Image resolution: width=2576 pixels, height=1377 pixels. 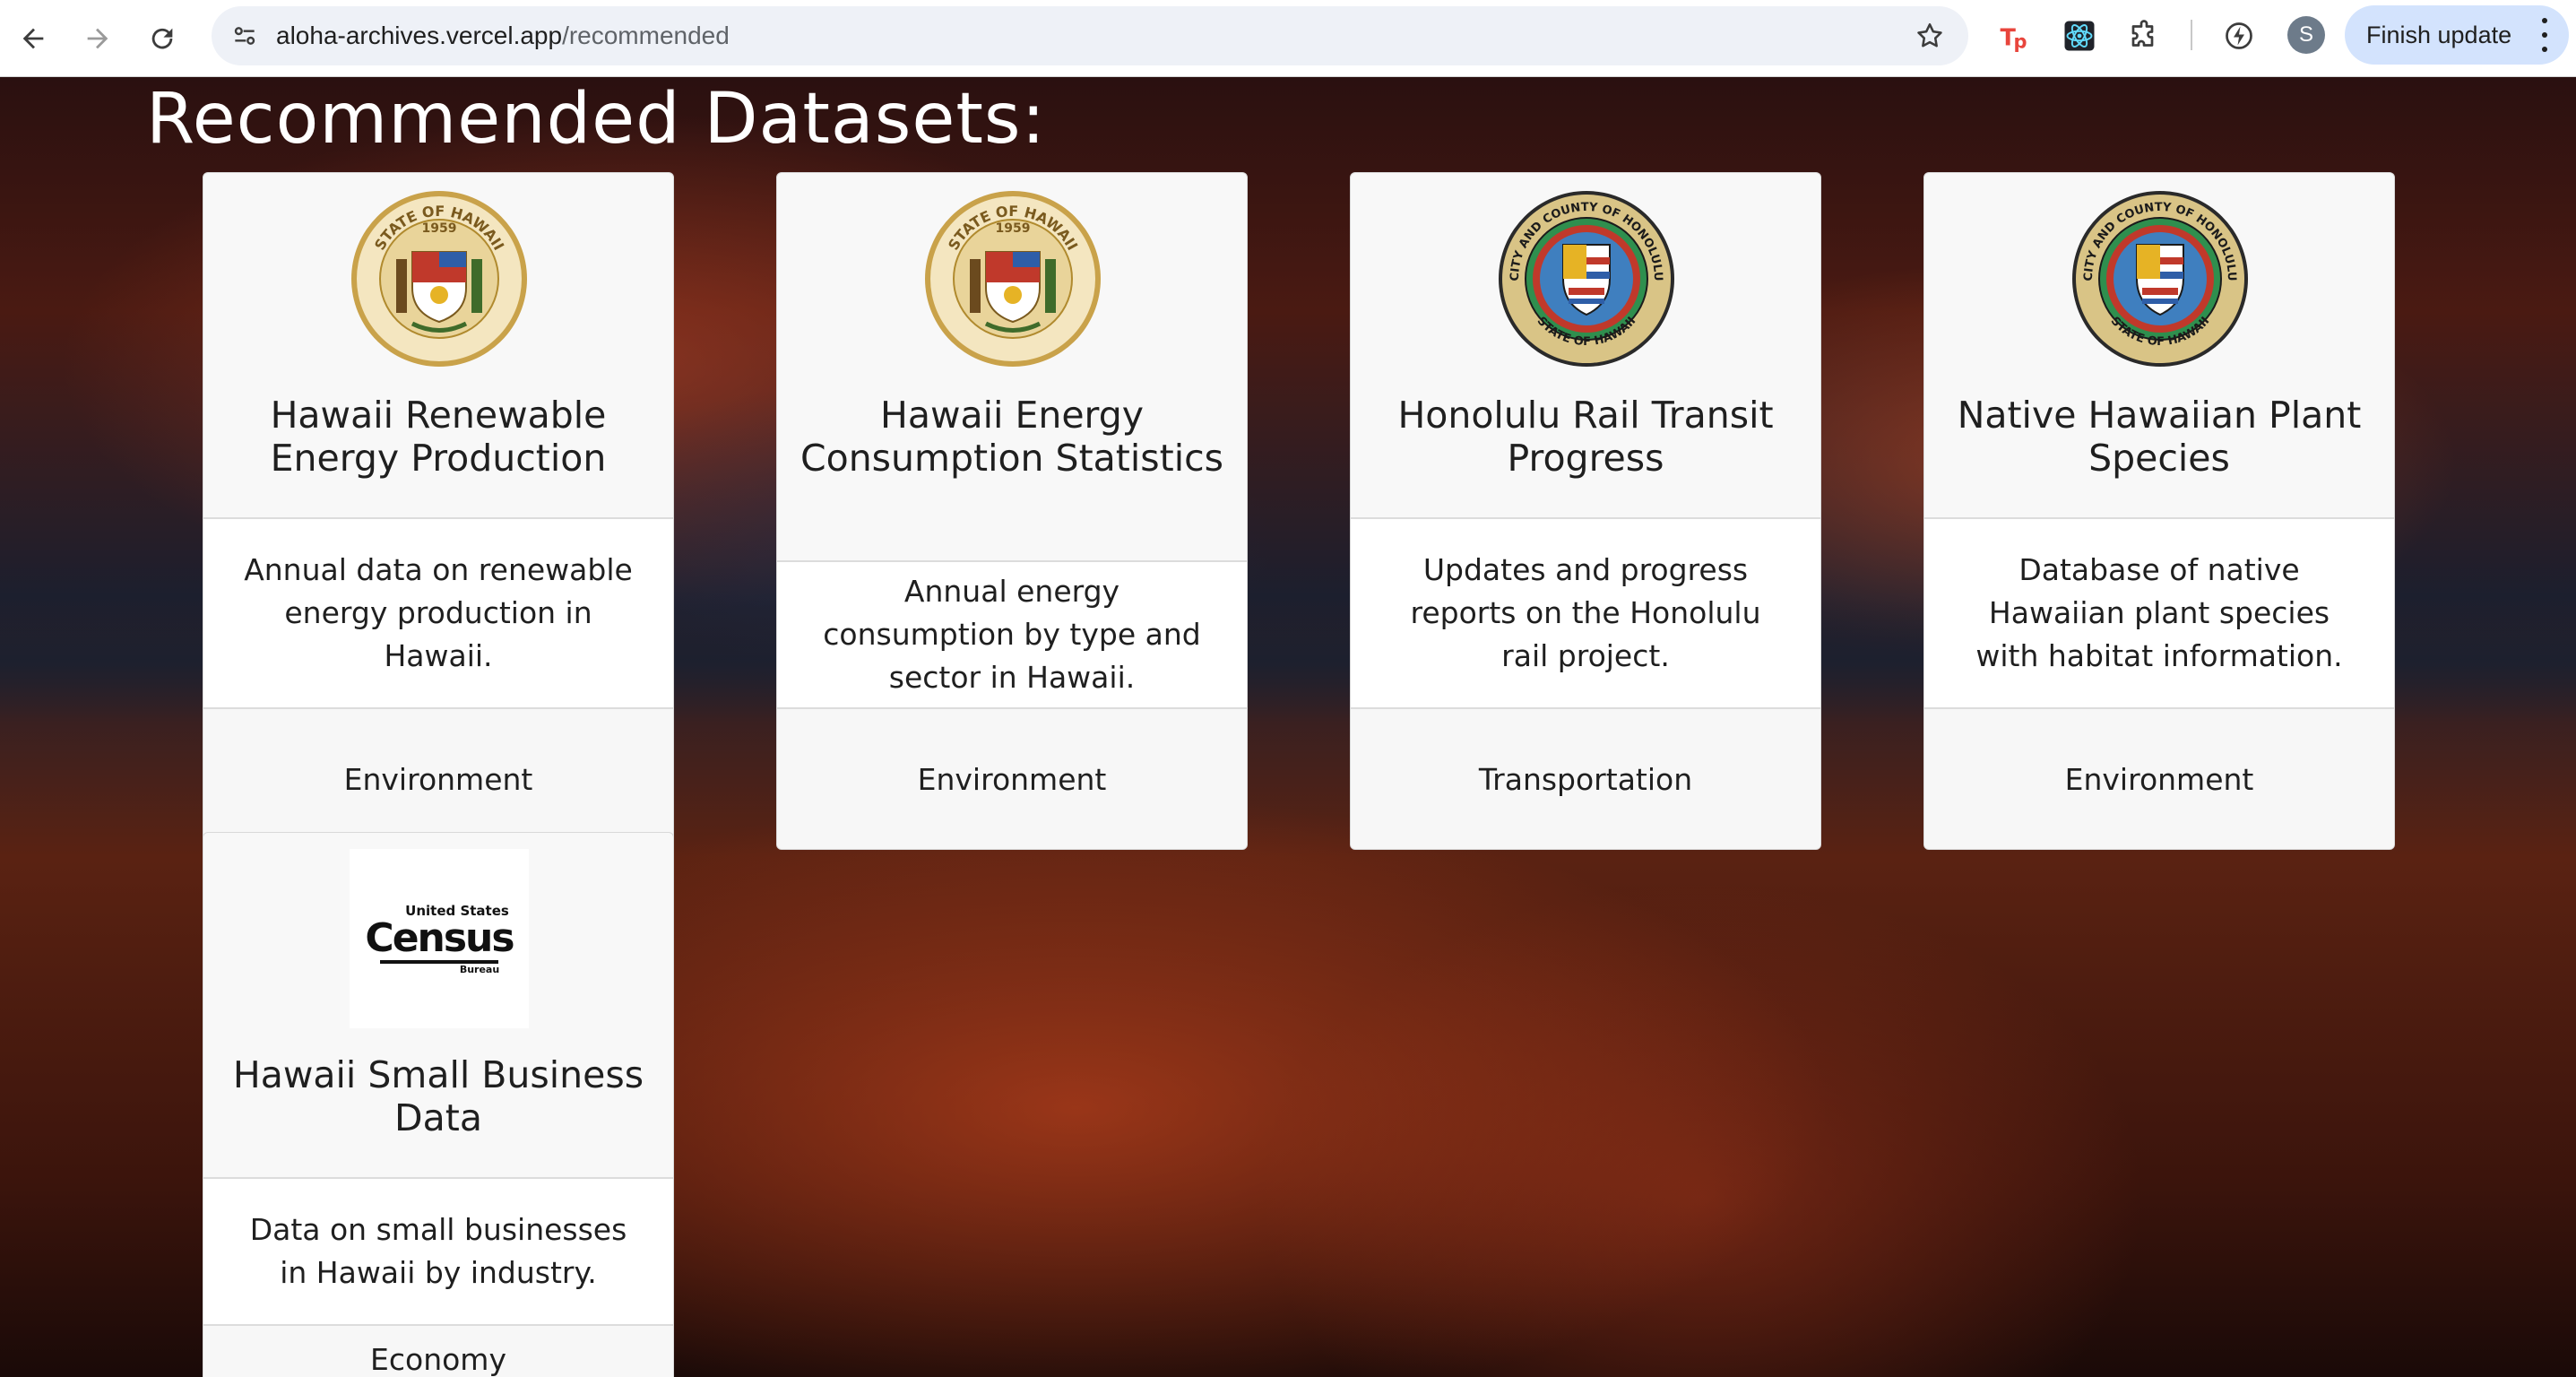 What do you see at coordinates (438, 1351) in the screenshot?
I see `card-category: Economy` at bounding box center [438, 1351].